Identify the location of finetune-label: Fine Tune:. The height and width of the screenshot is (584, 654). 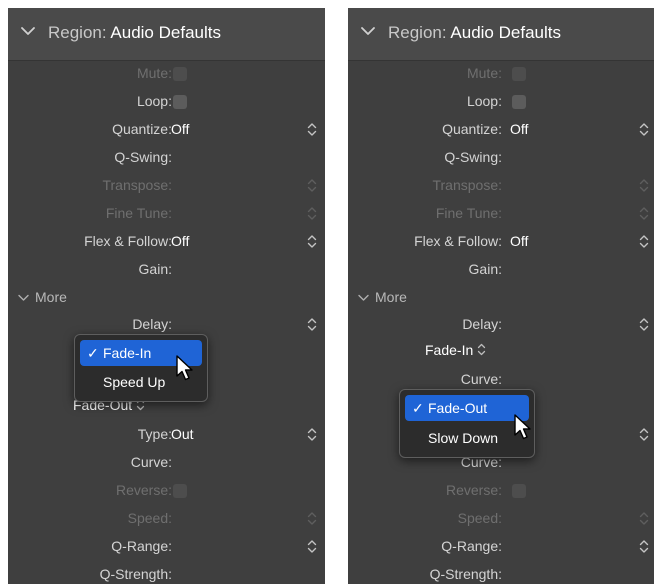
(468, 213).